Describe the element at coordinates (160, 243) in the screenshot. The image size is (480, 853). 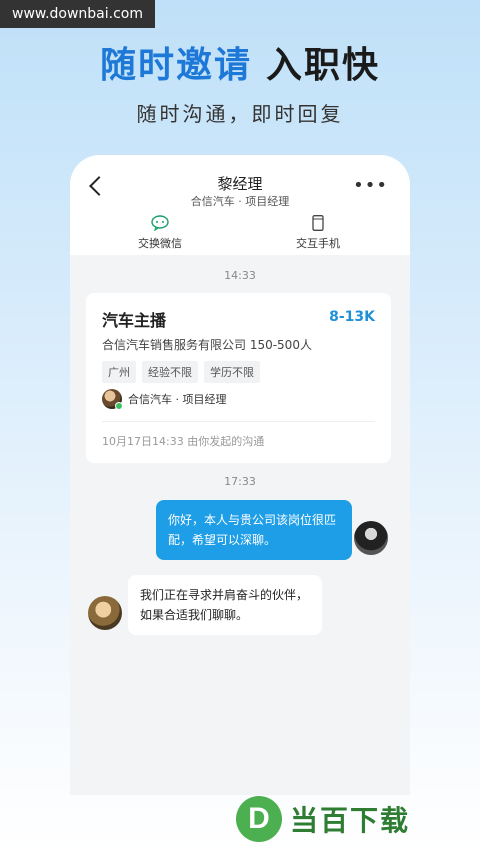
I see `wechat-label: 交换微信` at that location.